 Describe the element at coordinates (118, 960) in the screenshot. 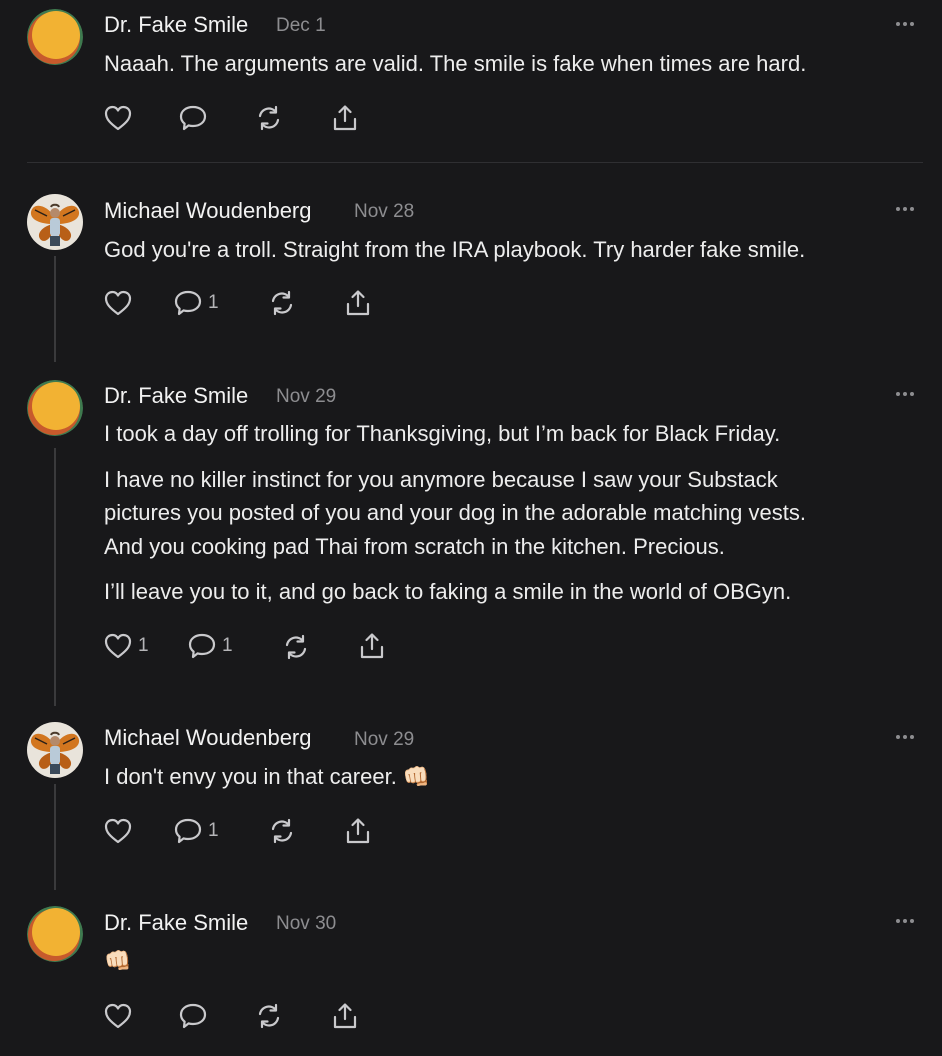

I see `comment-text: 👊🏻` at that location.